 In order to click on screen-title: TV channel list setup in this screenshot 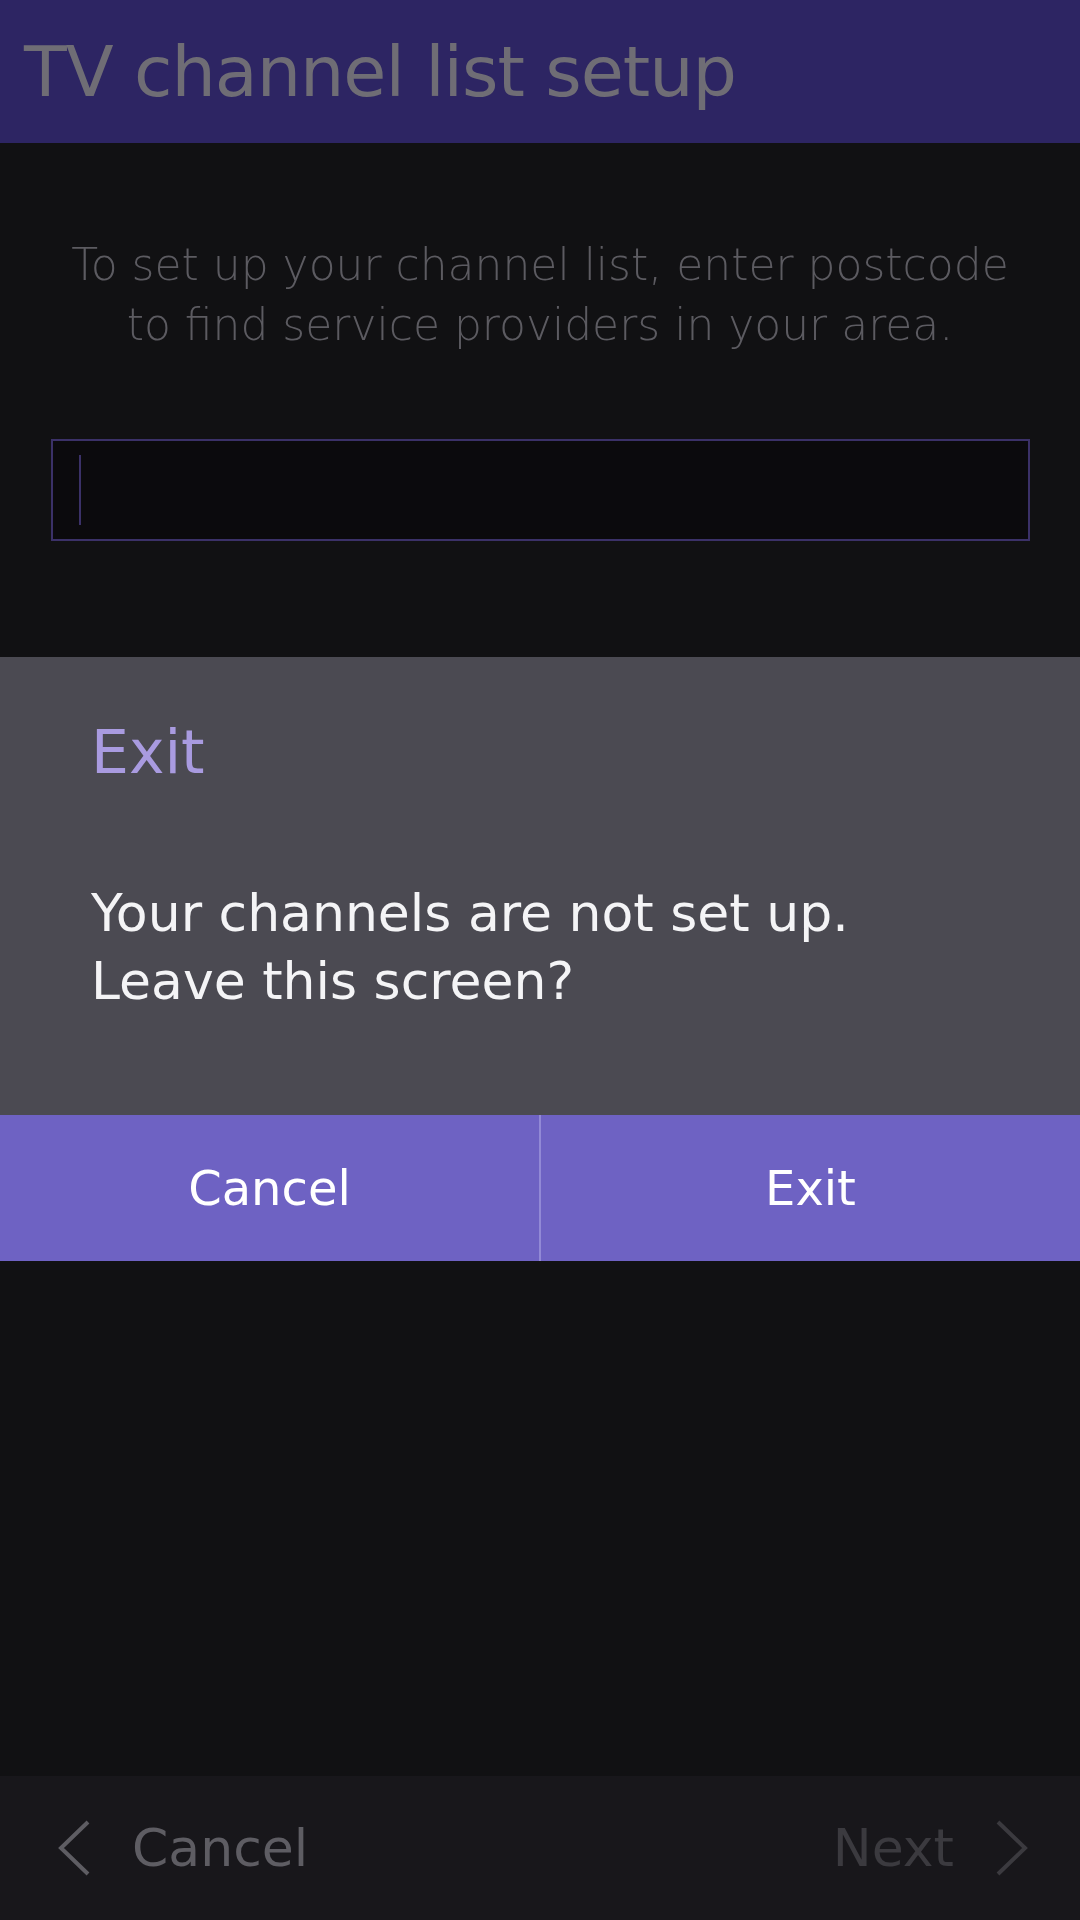, I will do `click(380, 71)`.